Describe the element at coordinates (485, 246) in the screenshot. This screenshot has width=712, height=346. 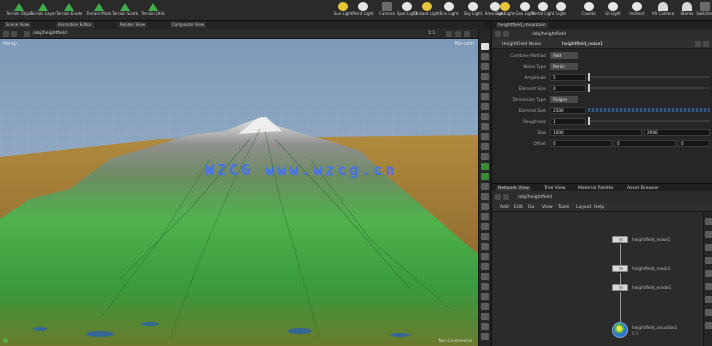
I see `bounds-icon` at that location.